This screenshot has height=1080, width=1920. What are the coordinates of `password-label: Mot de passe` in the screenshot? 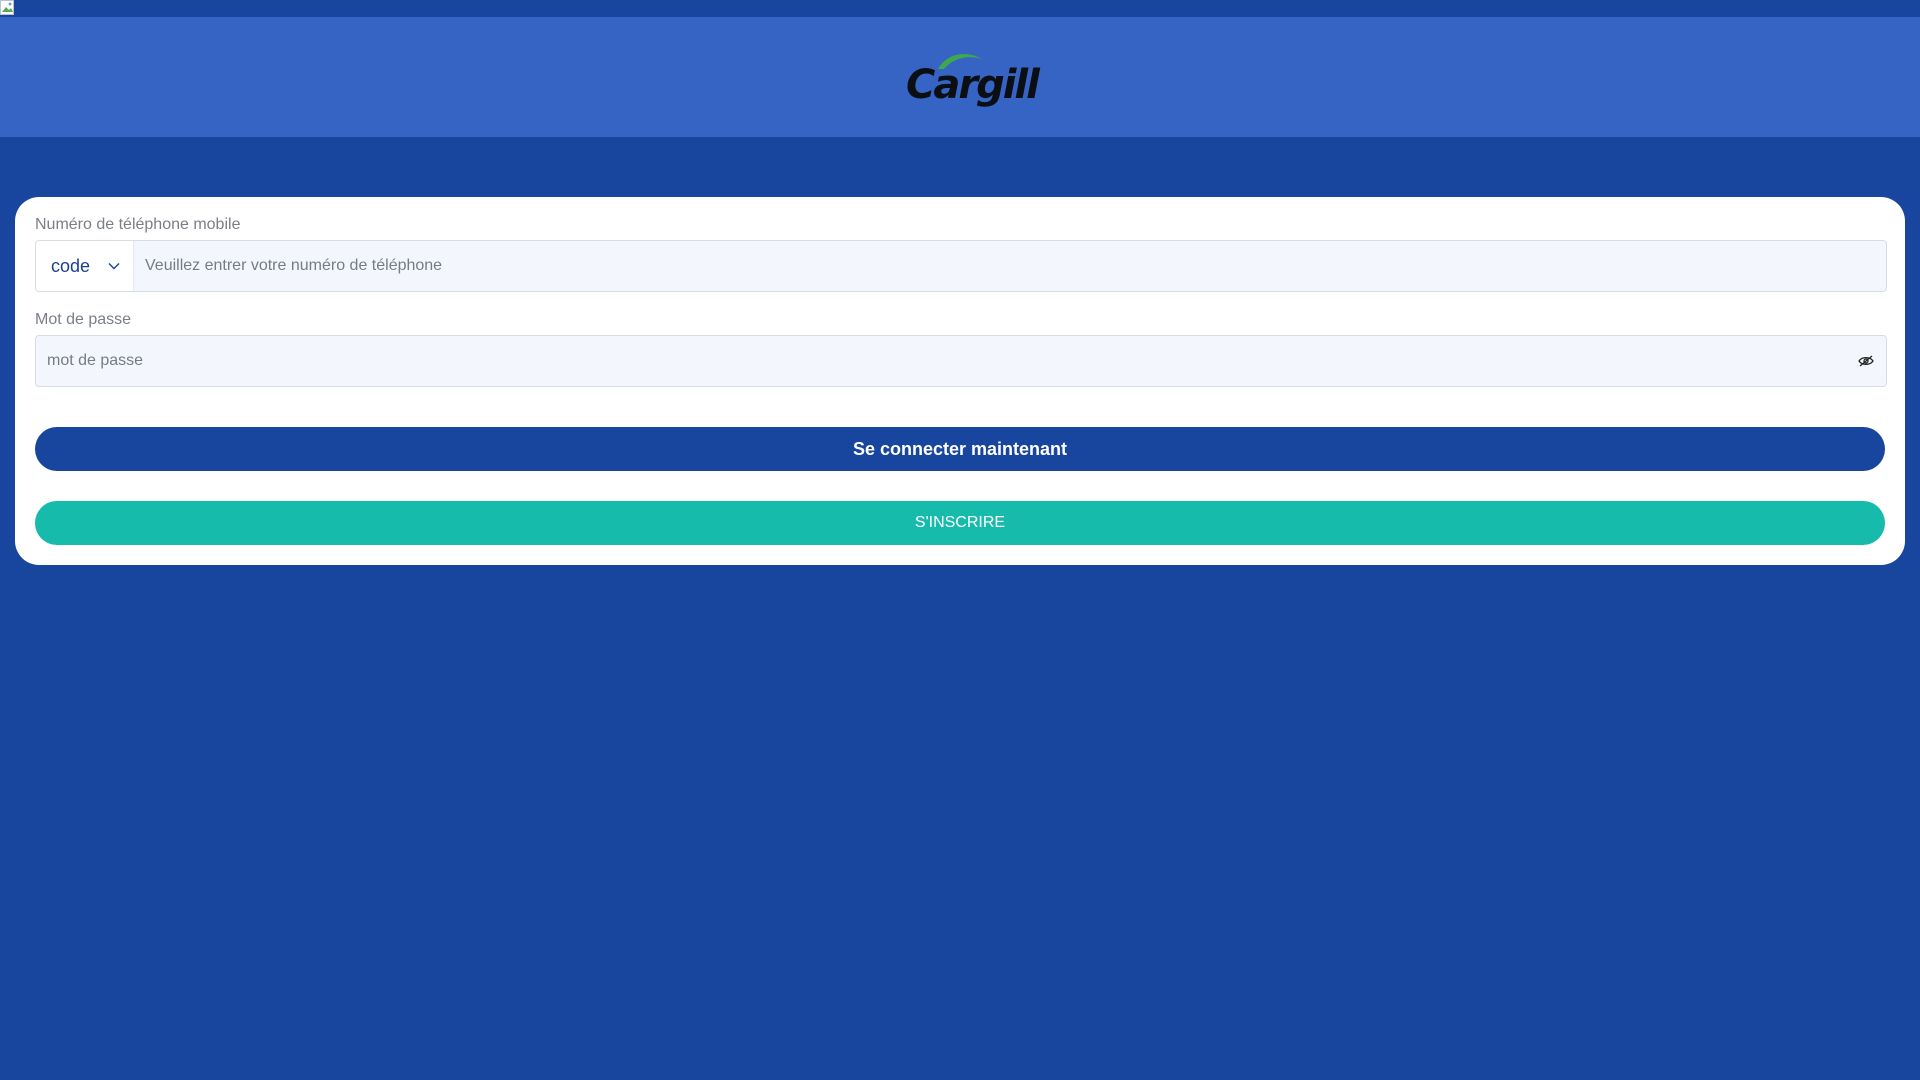 It's located at (83, 319).